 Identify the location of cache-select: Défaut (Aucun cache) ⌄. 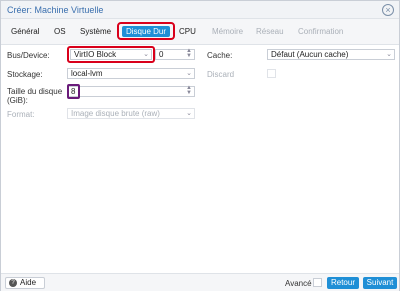
(331, 54).